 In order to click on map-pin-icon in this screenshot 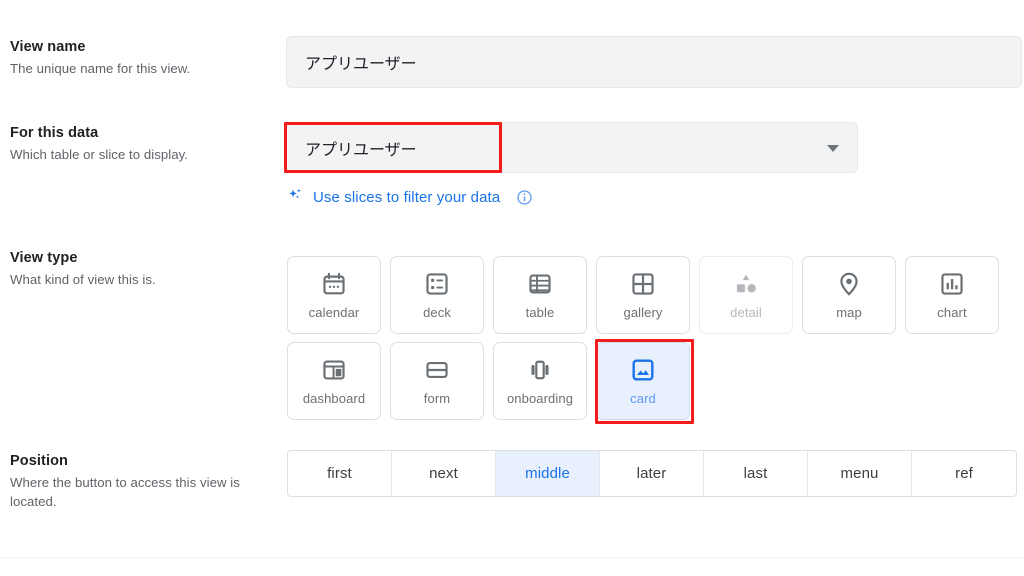, I will do `click(849, 284)`.